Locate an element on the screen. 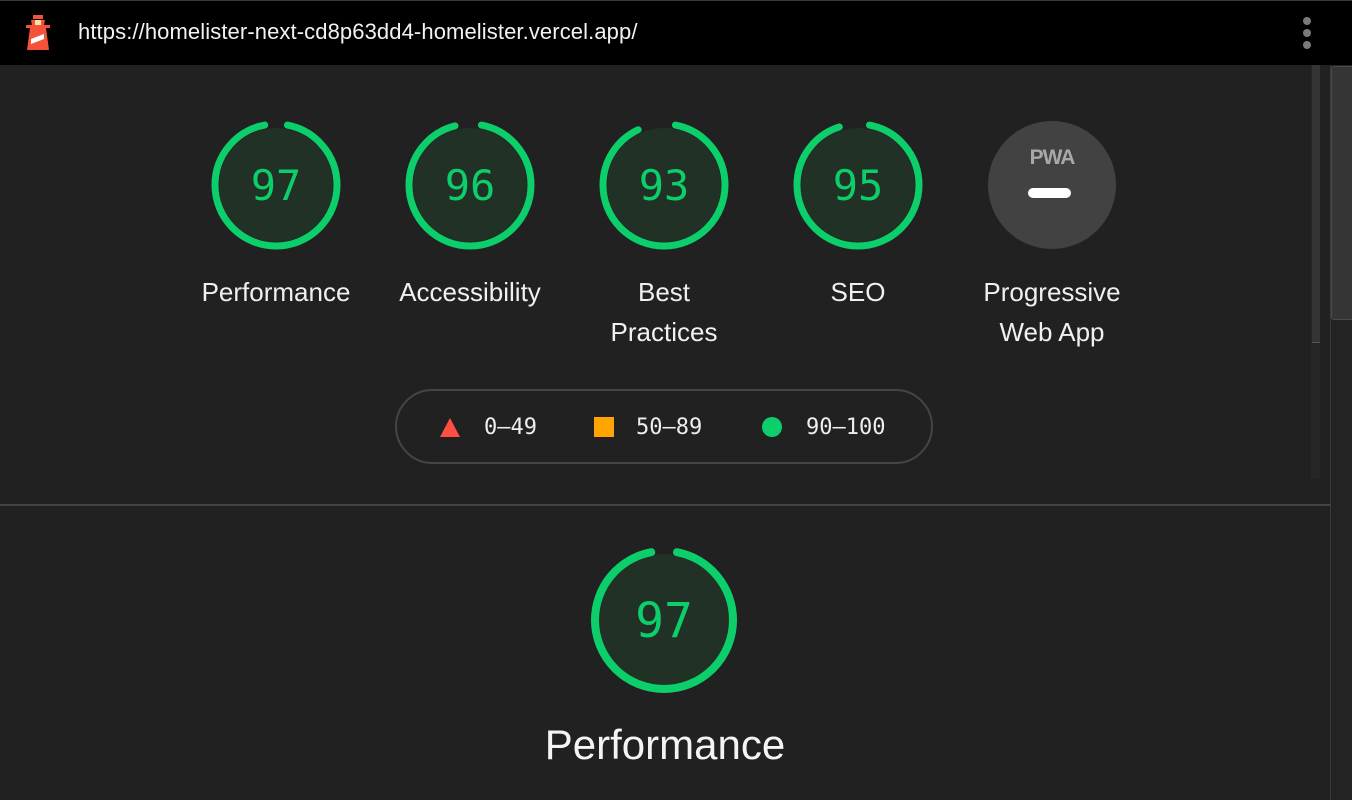 The width and height of the screenshot is (1352, 800). lighthouse-icon is located at coordinates (38, 32).